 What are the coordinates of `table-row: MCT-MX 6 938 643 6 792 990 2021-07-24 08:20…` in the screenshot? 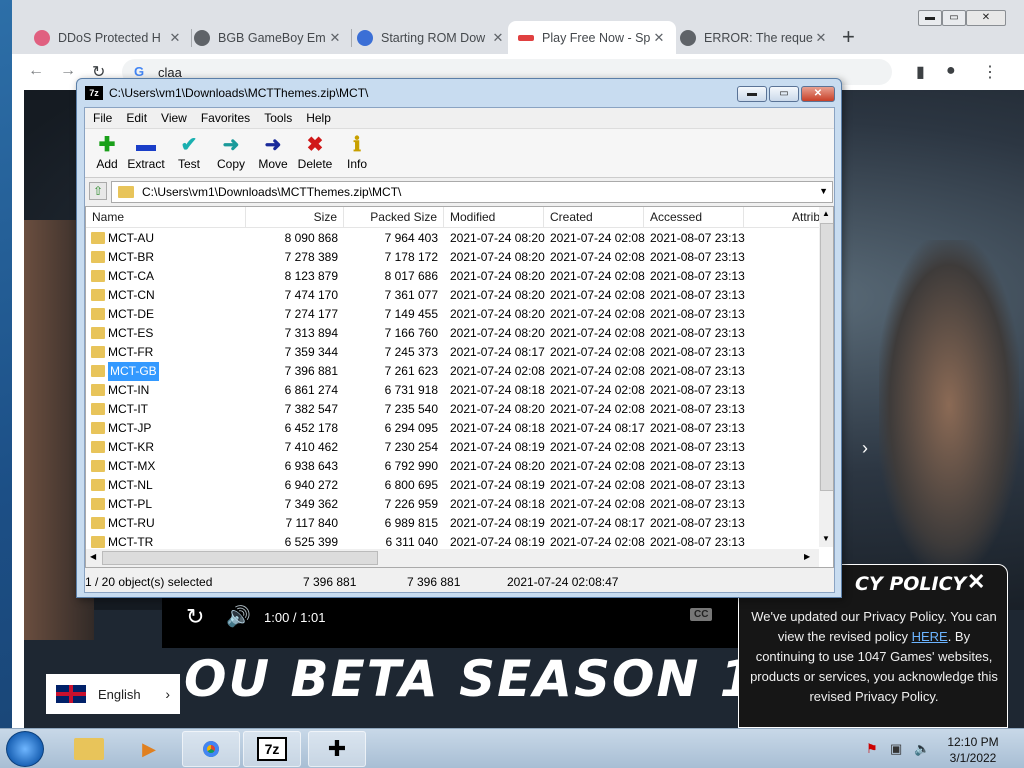 It's located at (451, 466).